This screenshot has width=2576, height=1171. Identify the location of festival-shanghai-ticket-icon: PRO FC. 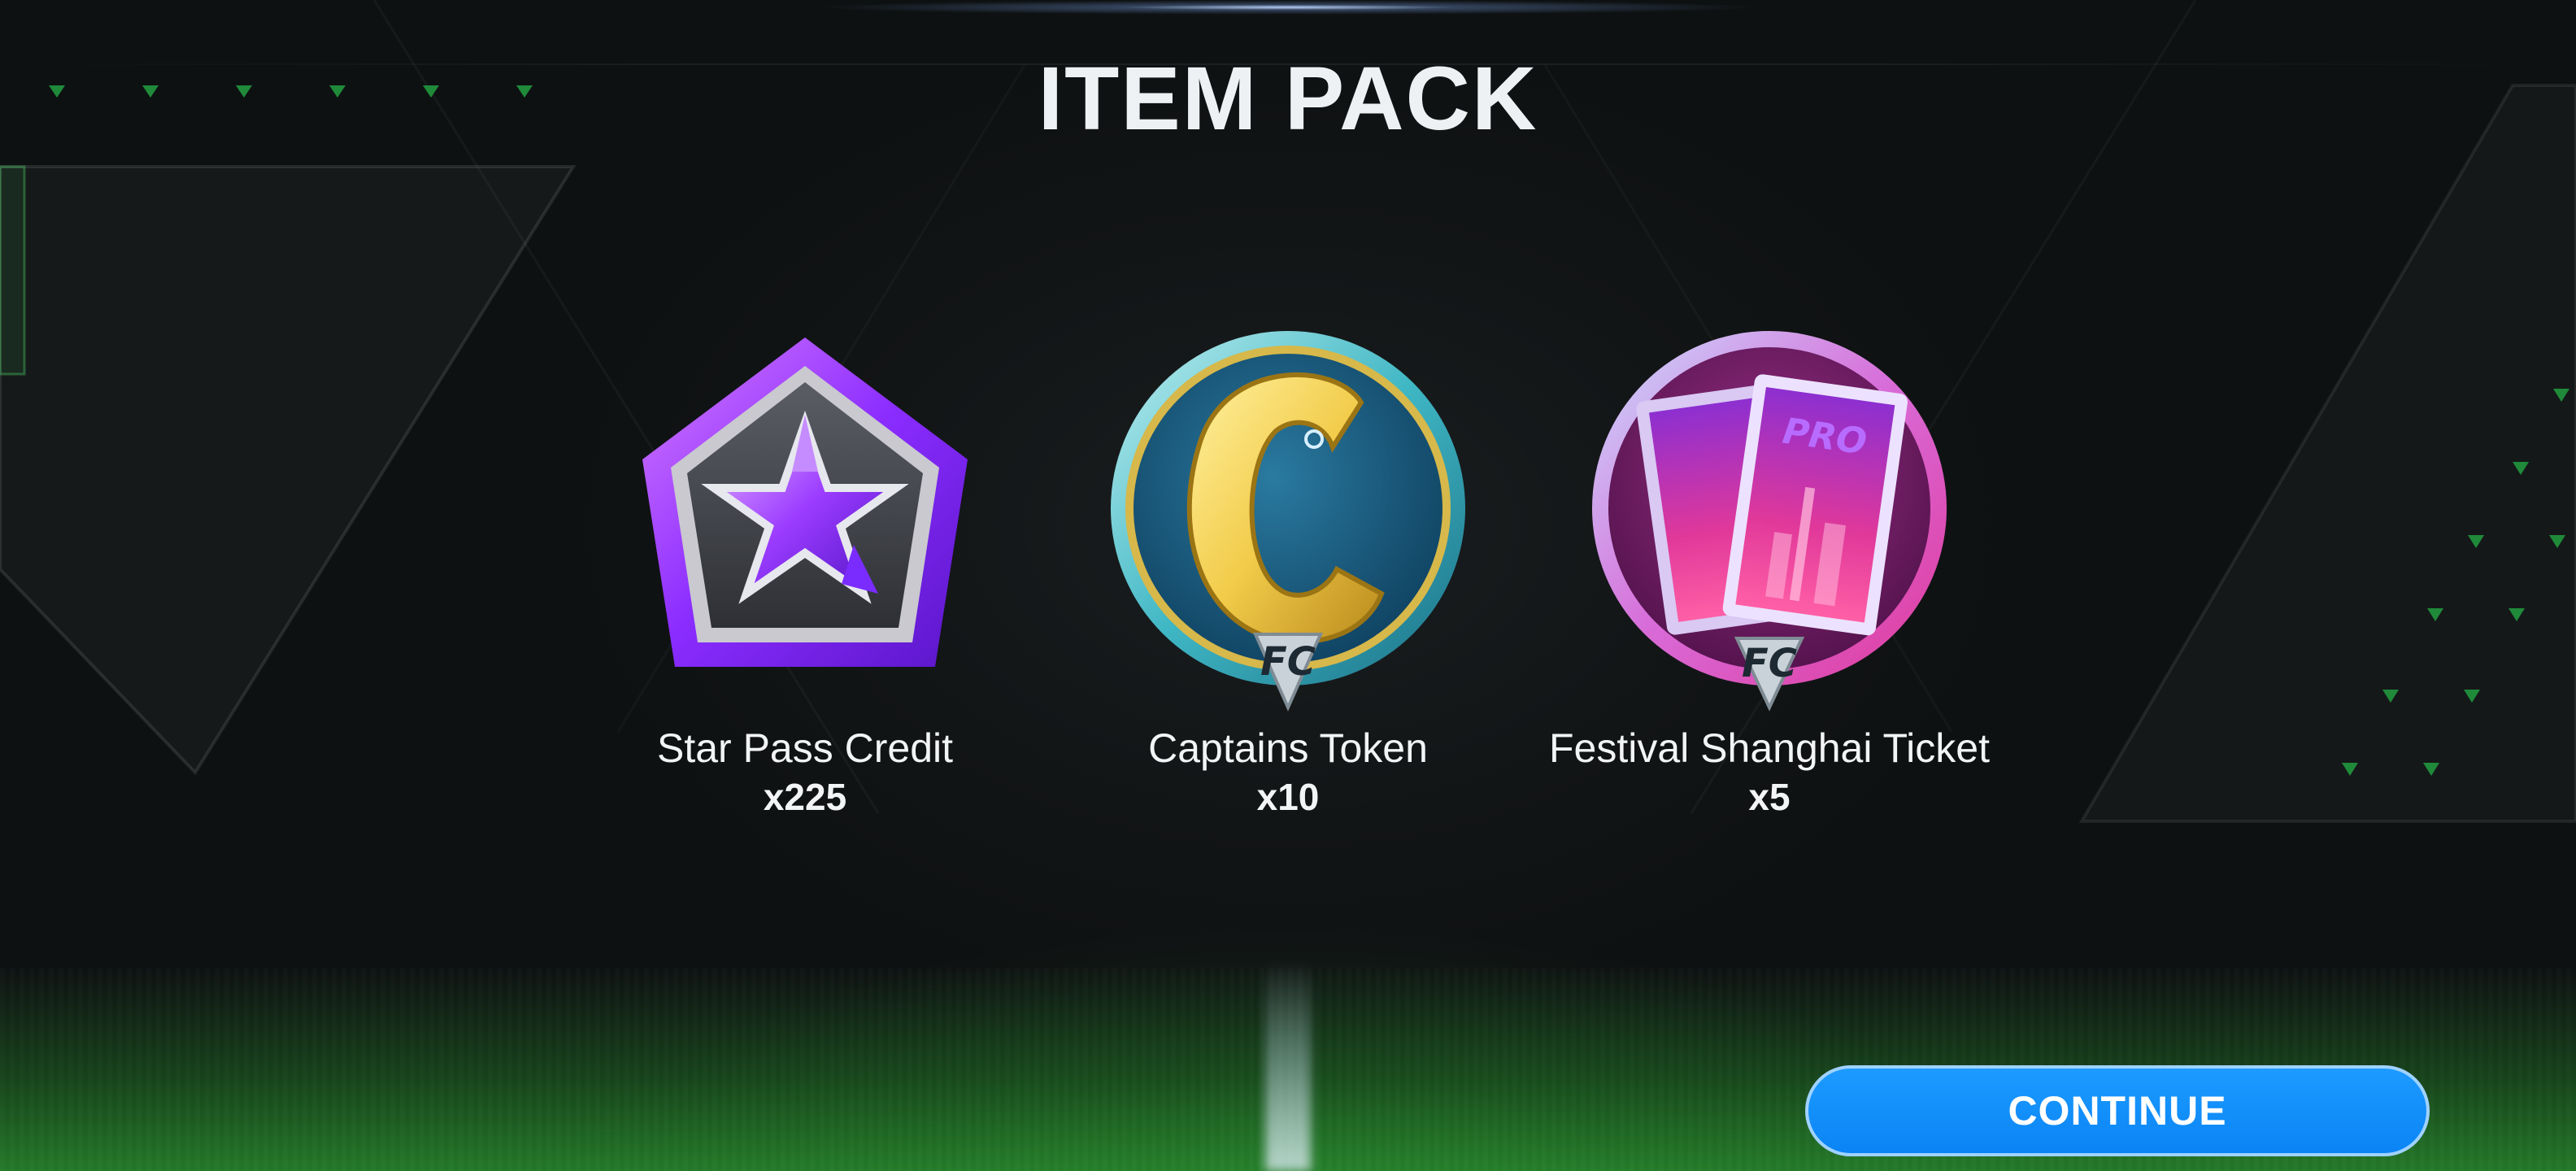
(1770, 524).